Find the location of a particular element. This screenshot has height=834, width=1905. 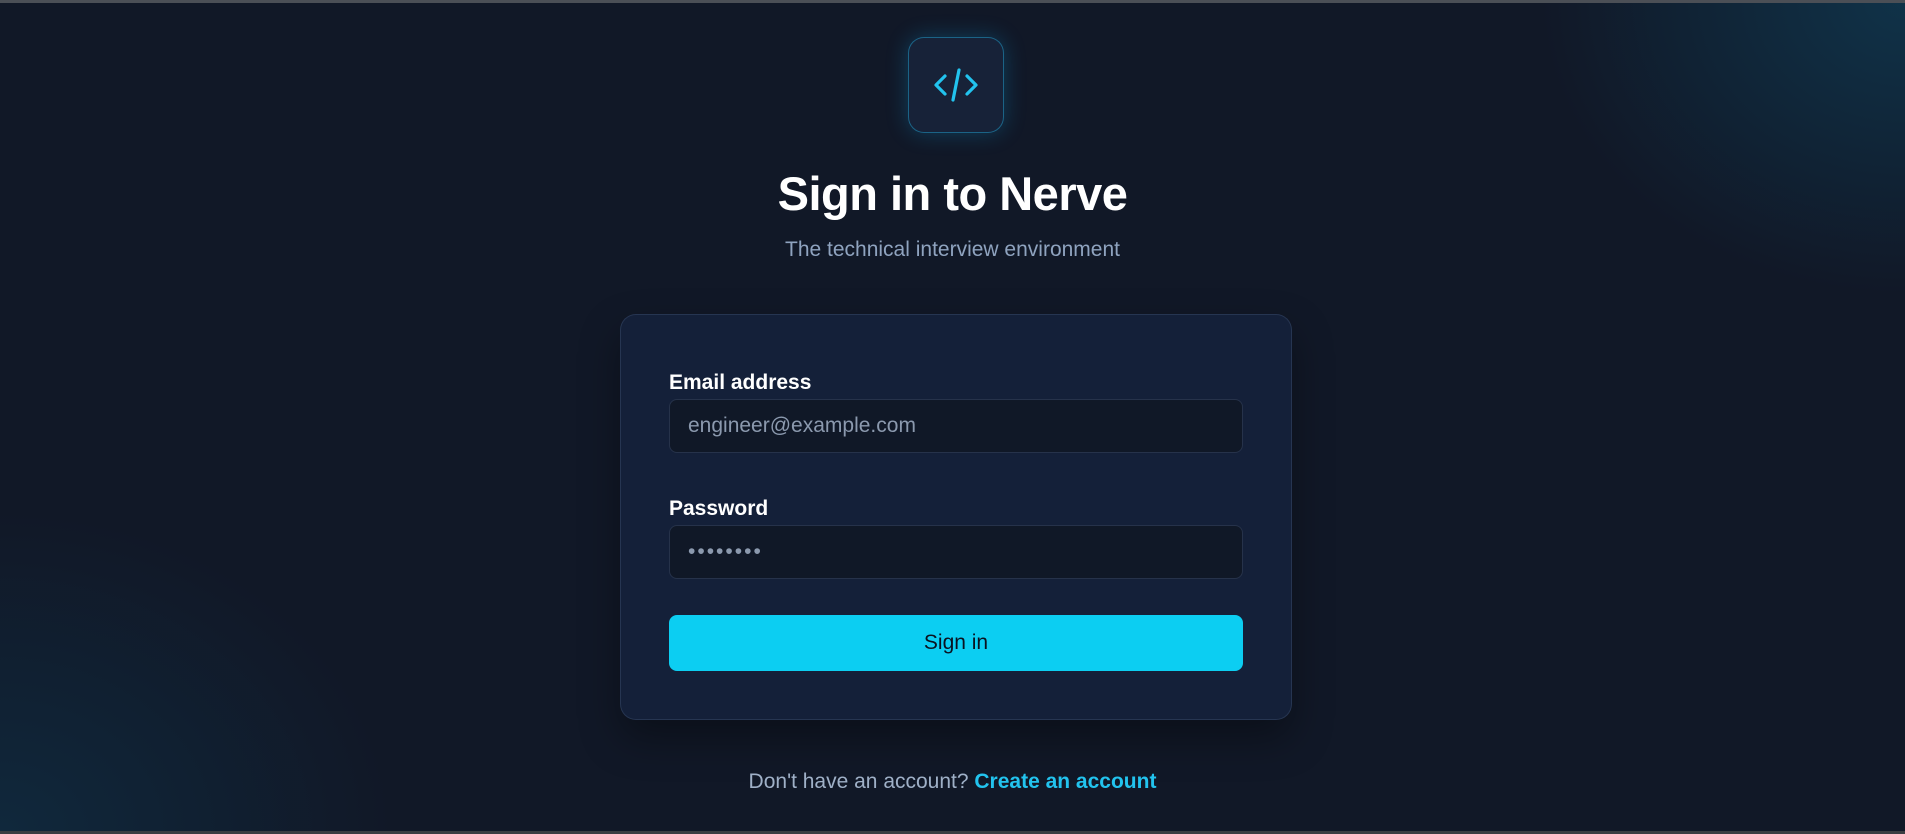

page-subtitle: The technical interview environment is located at coordinates (952, 249).